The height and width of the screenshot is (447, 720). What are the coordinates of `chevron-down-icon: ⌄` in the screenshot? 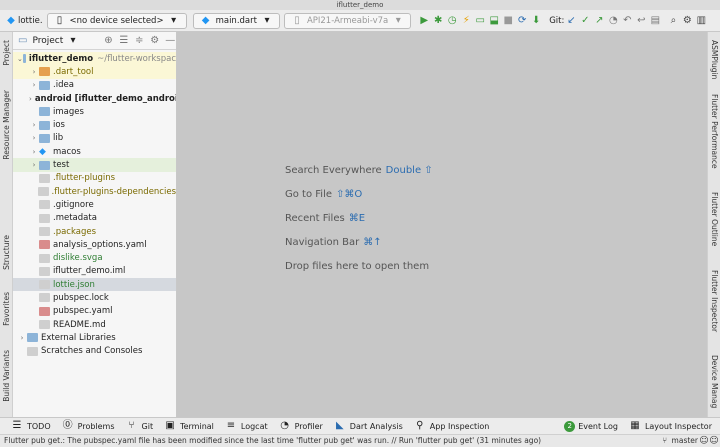 It's located at (20, 59).